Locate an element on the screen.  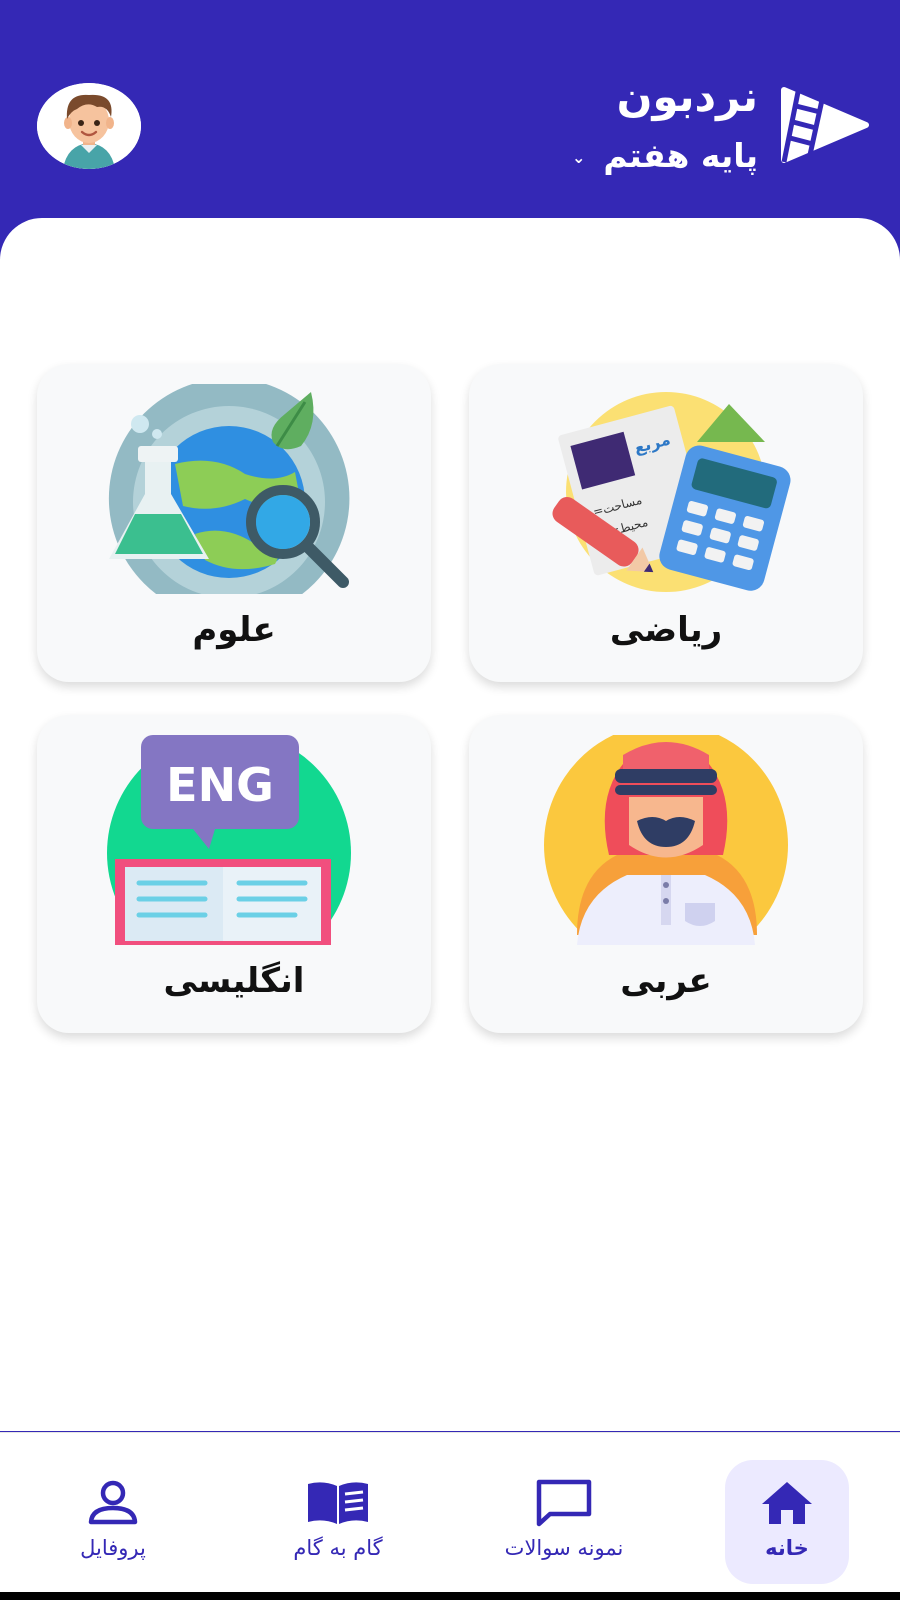
english-illustration-icon: ENG is located at coordinates (229, 840).